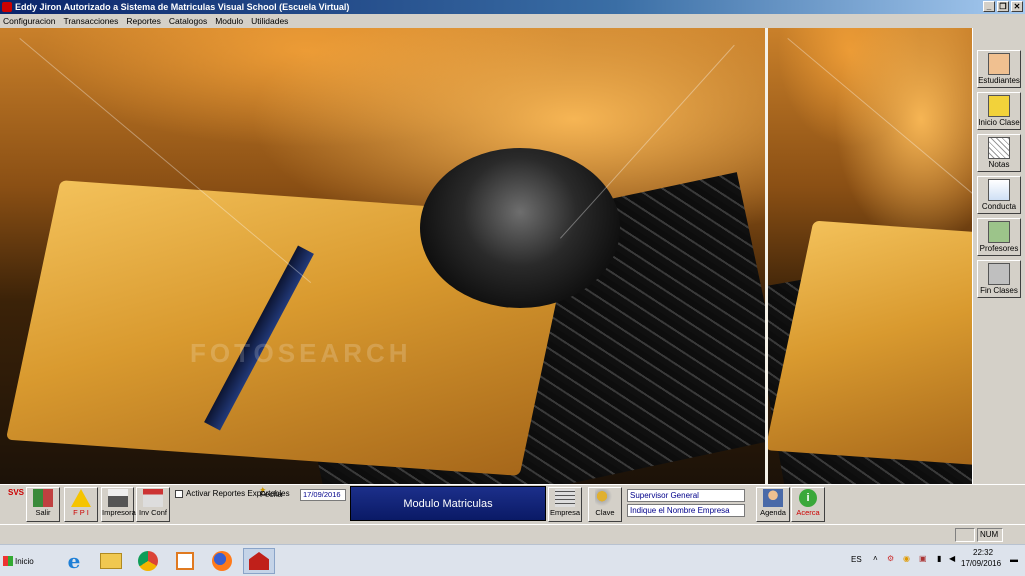  Describe the element at coordinates (990, 535) in the screenshot. I see `num-lock-indicator: NUM` at that location.